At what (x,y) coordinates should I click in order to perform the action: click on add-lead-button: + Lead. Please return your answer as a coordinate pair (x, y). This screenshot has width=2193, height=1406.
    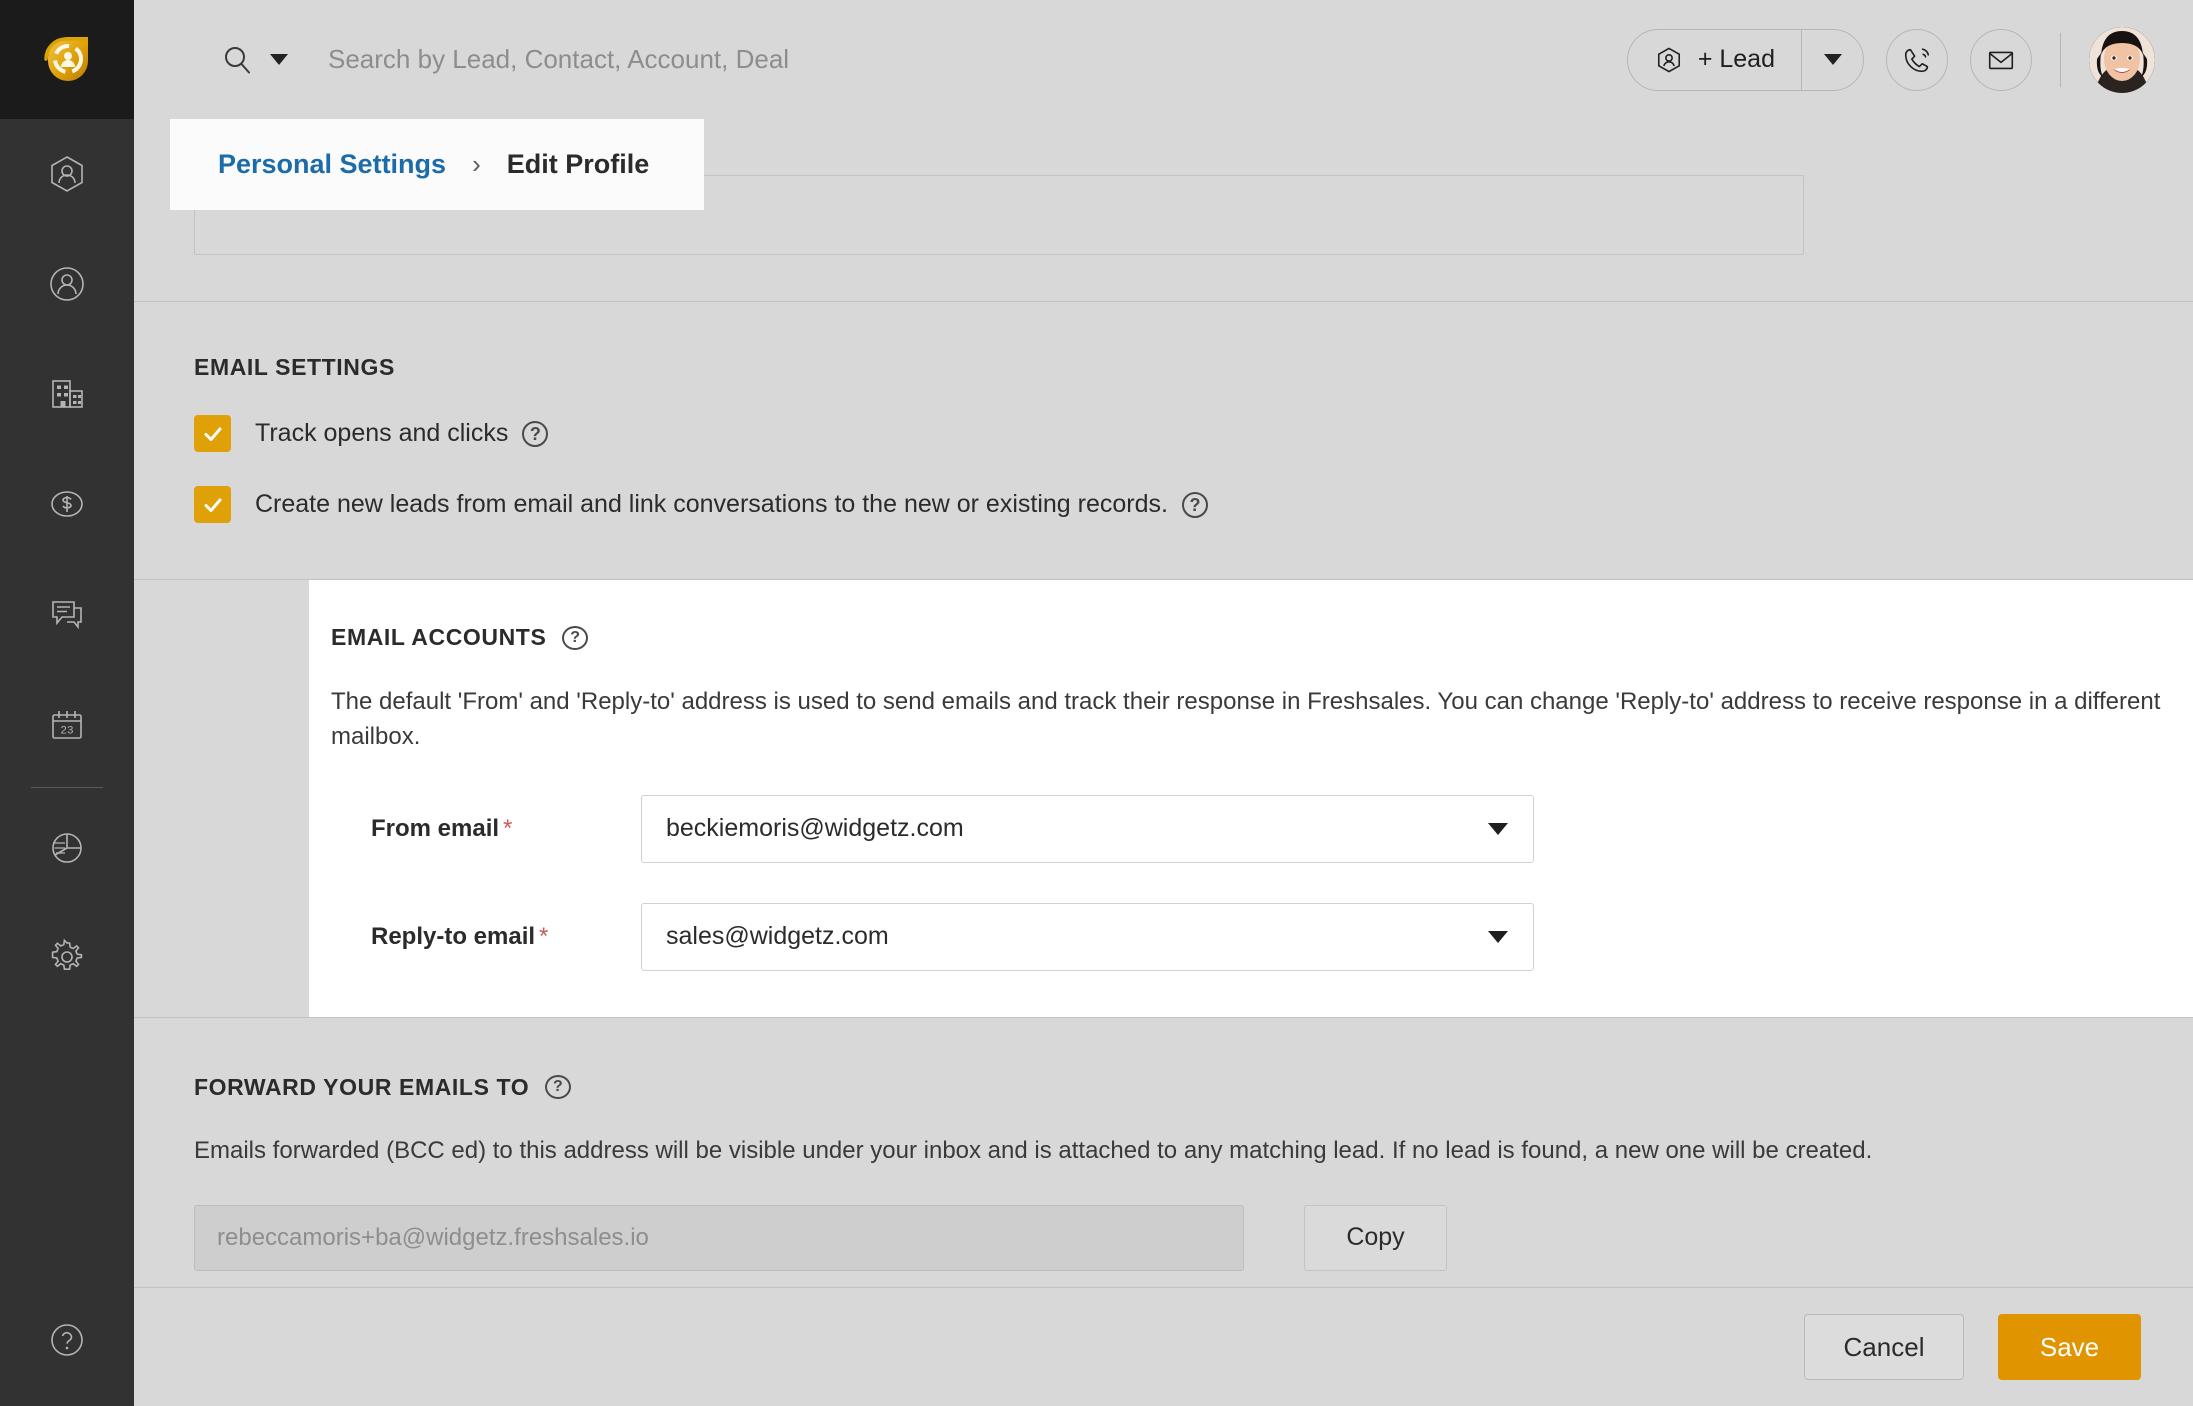
    Looking at the image, I should click on (1714, 60).